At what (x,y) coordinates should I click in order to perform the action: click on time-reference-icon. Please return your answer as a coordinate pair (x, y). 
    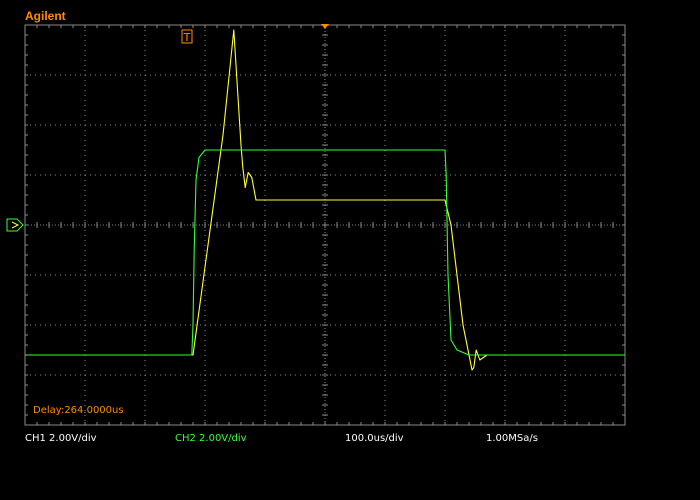
    Looking at the image, I should click on (325, 26).